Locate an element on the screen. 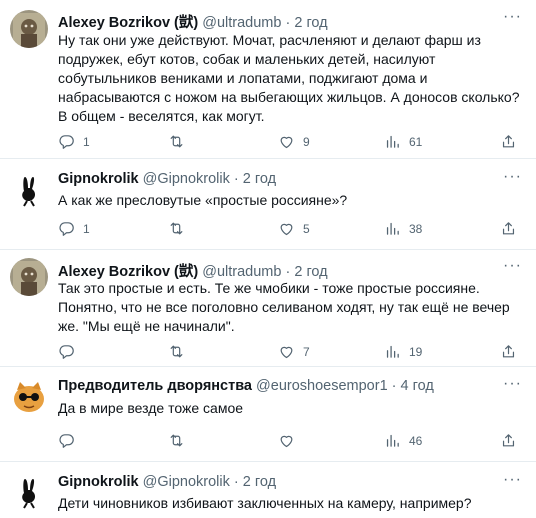  action-bar: 1 5 38 is located at coordinates (288, 230).